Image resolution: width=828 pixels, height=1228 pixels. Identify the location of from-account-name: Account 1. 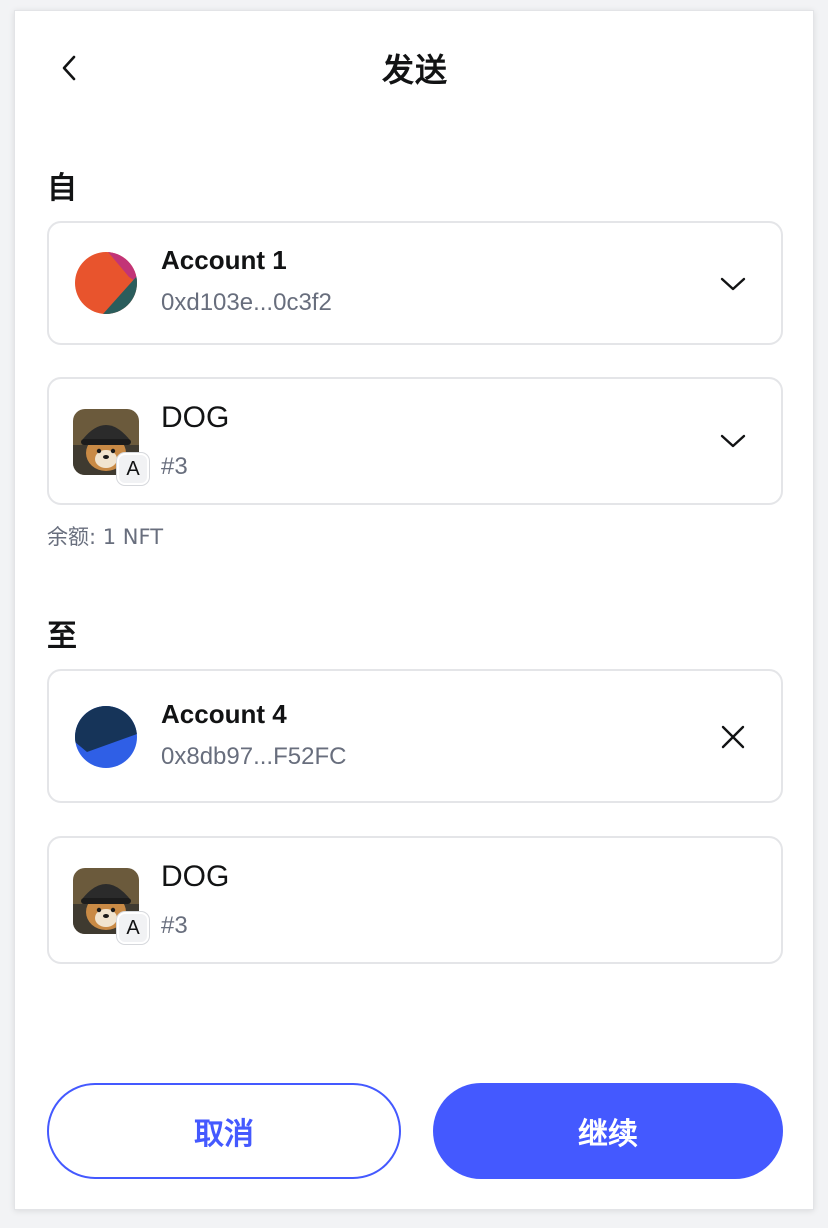
(224, 260).